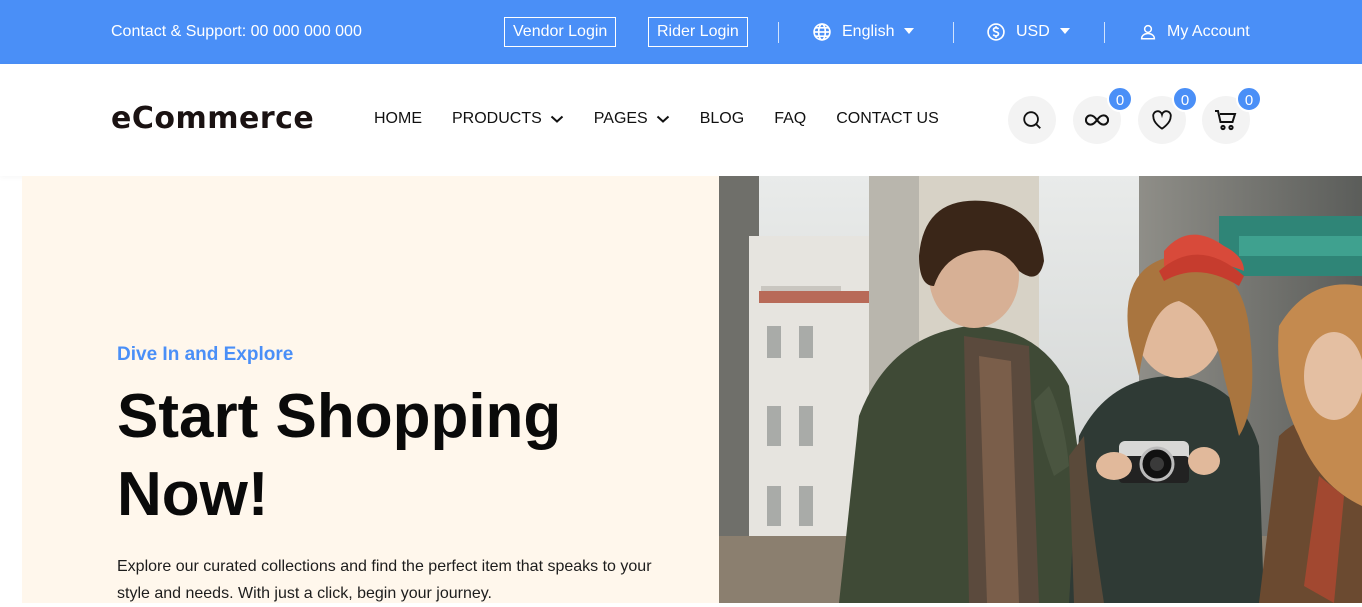 Image resolution: width=1362 pixels, height=607 pixels. I want to click on infinity-icon, so click(1097, 120).